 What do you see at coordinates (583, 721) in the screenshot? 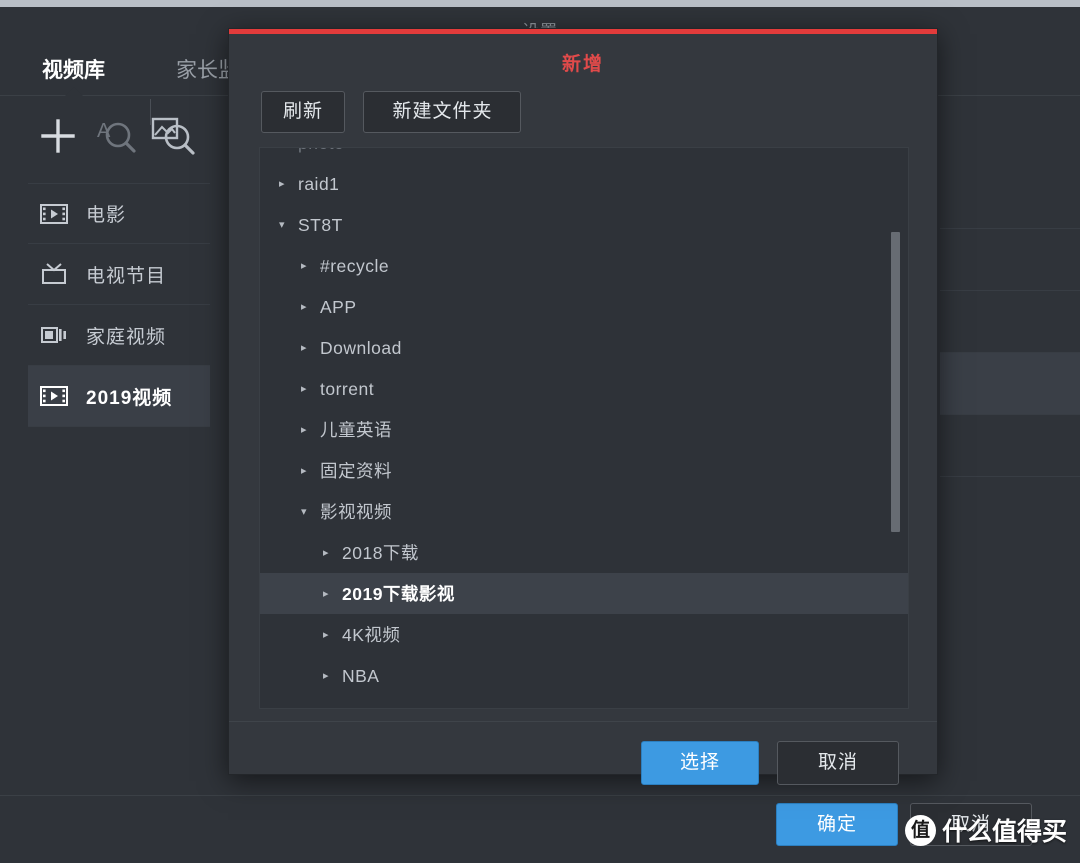
I see `dialog-divider` at bounding box center [583, 721].